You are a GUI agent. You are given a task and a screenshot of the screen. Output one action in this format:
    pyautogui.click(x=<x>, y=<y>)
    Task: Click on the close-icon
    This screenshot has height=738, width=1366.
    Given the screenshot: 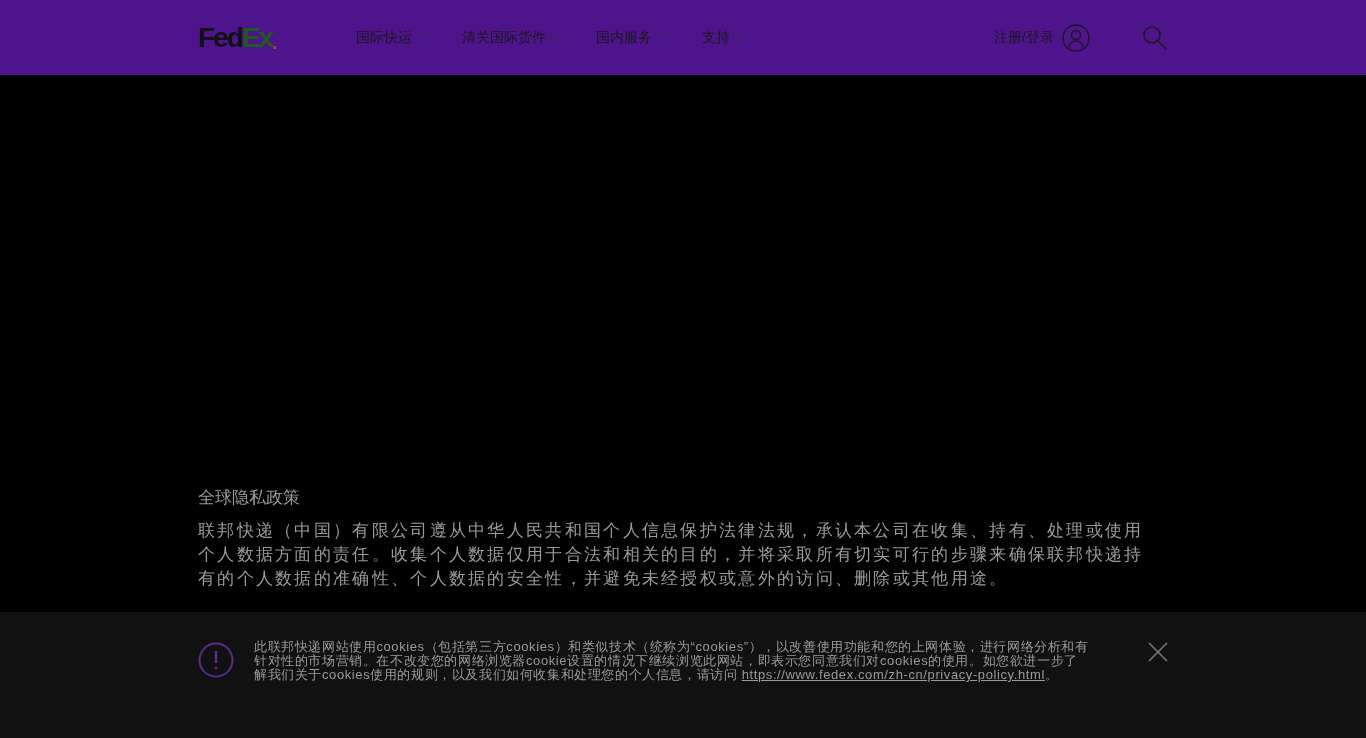 What is the action you would take?
    pyautogui.click(x=1158, y=652)
    